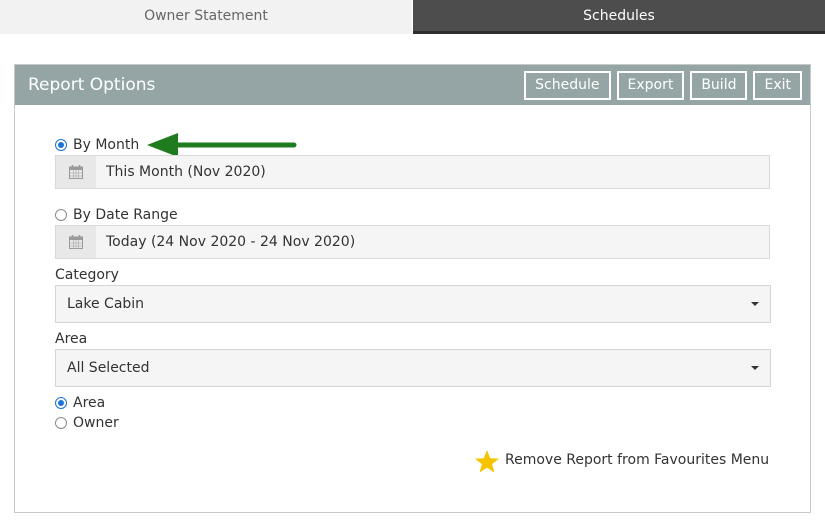  What do you see at coordinates (231, 242) in the screenshot?
I see `date-range-value: Today (24 Nov 2020 - 24 Nov 2020)` at bounding box center [231, 242].